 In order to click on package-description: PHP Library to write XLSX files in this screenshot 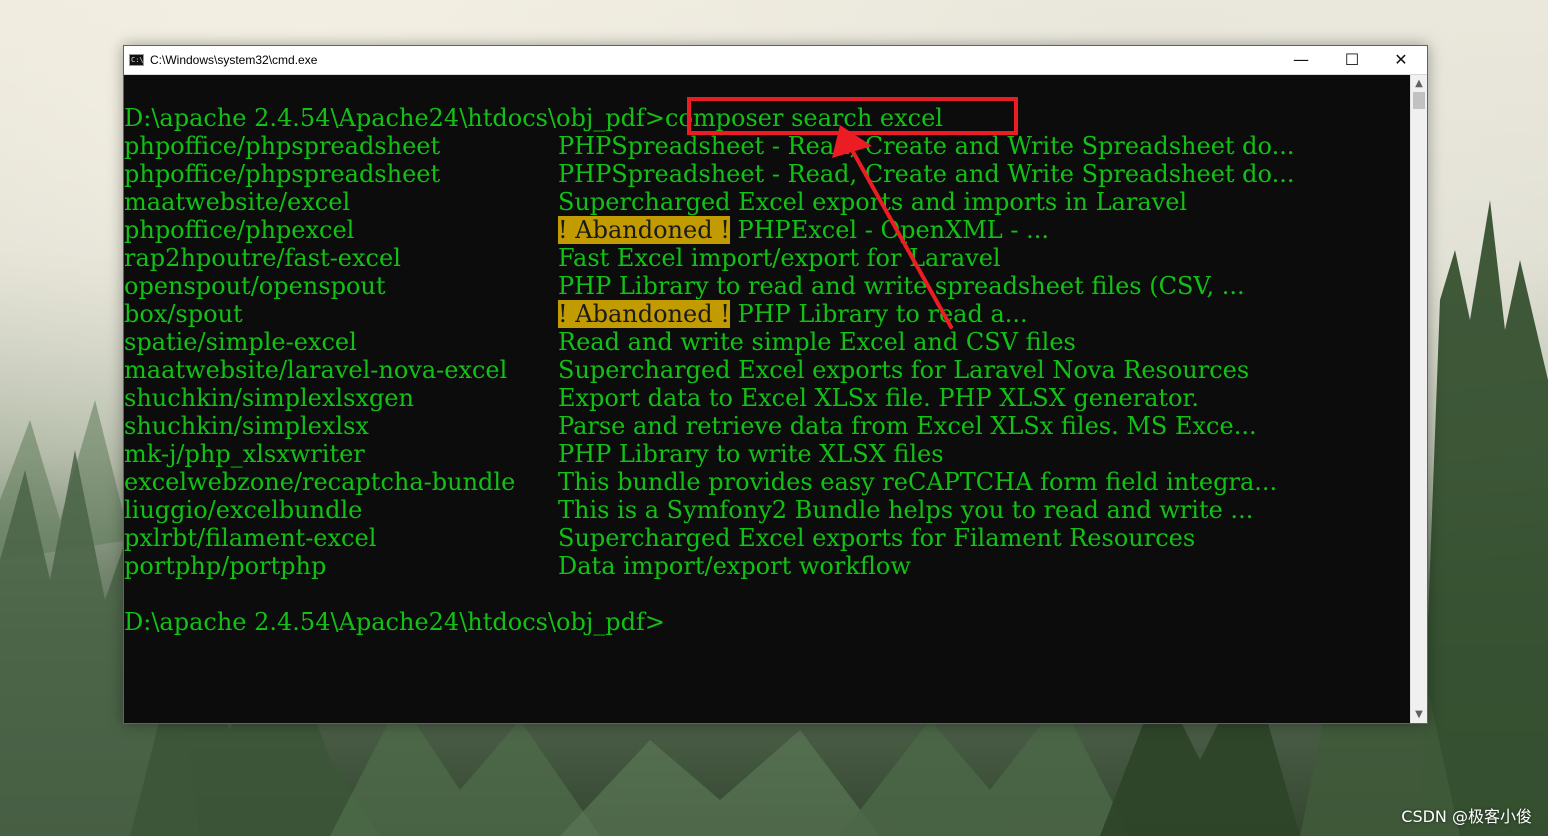, I will do `click(751, 454)`.